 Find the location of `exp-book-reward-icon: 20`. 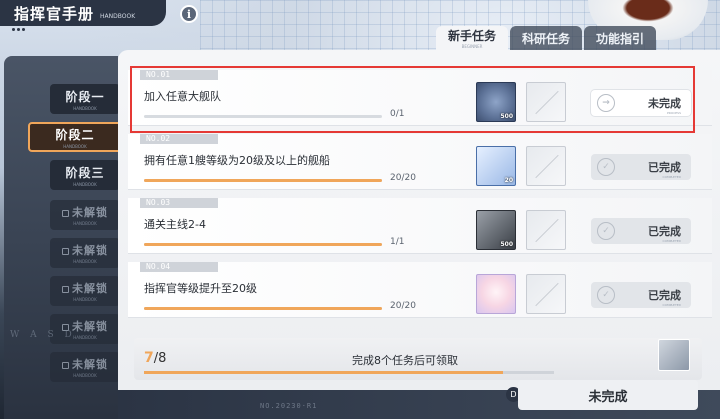

exp-book-reward-icon: 20 is located at coordinates (496, 166).